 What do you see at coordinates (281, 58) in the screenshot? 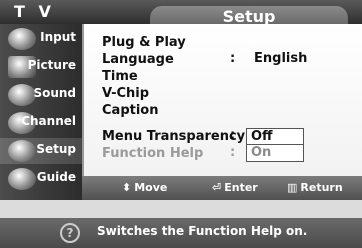
I see `language-value: English` at bounding box center [281, 58].